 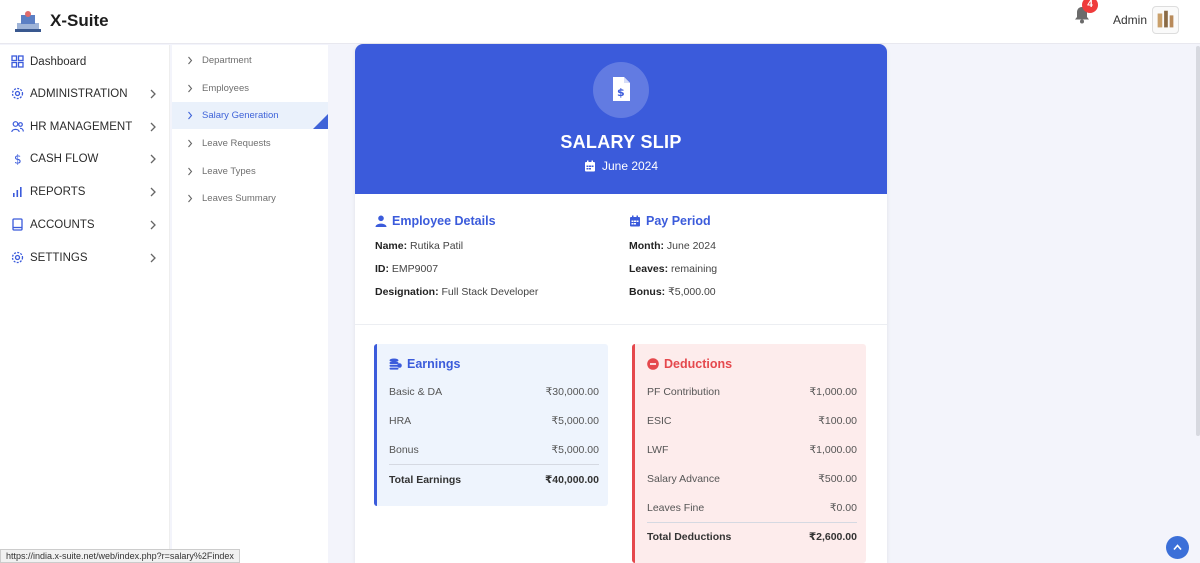 I want to click on earnings-total-row: Total Earnings ₹40,000.00, so click(x=494, y=484).